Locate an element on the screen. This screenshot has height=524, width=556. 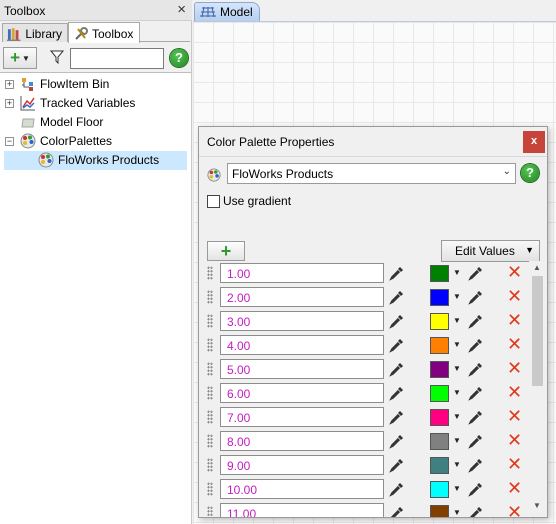
palette-select: FloWorks Products ⌄ is located at coordinates (371, 173).